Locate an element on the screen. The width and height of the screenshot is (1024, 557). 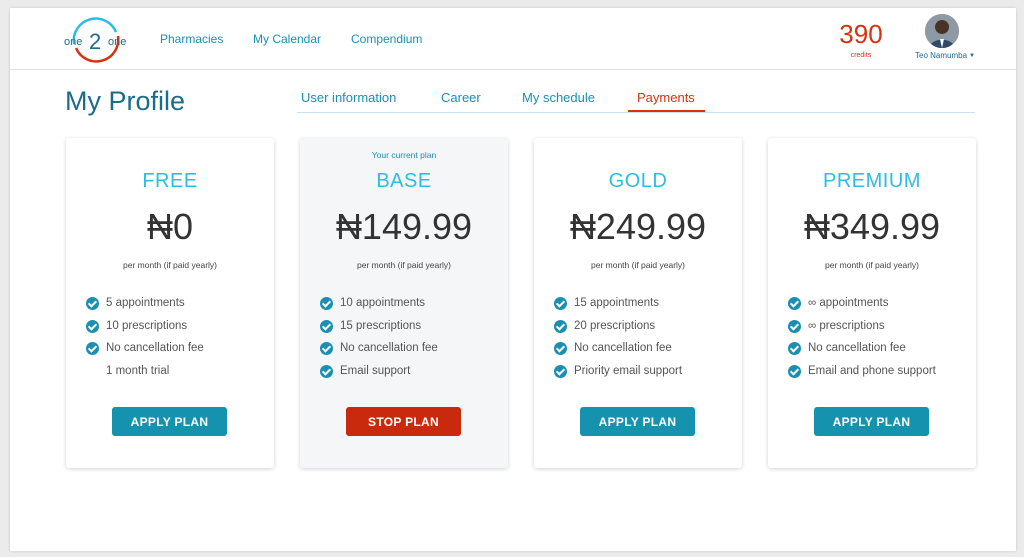
caret-down-icon: ▼ is located at coordinates (972, 55).